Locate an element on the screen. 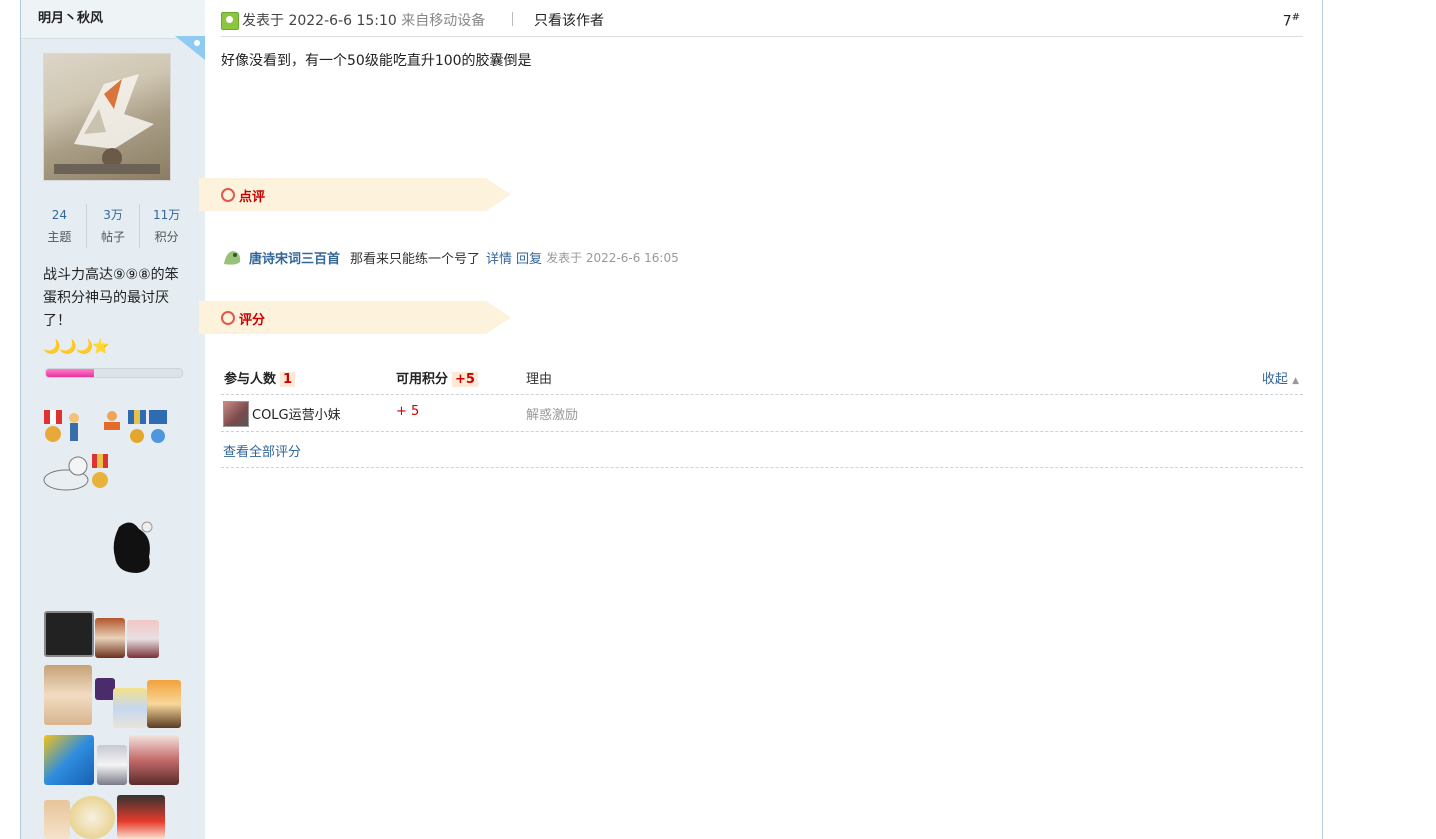 Image resolution: width=1436 pixels, height=839 pixels. seal-medal-icon is located at coordinates (78, 472).